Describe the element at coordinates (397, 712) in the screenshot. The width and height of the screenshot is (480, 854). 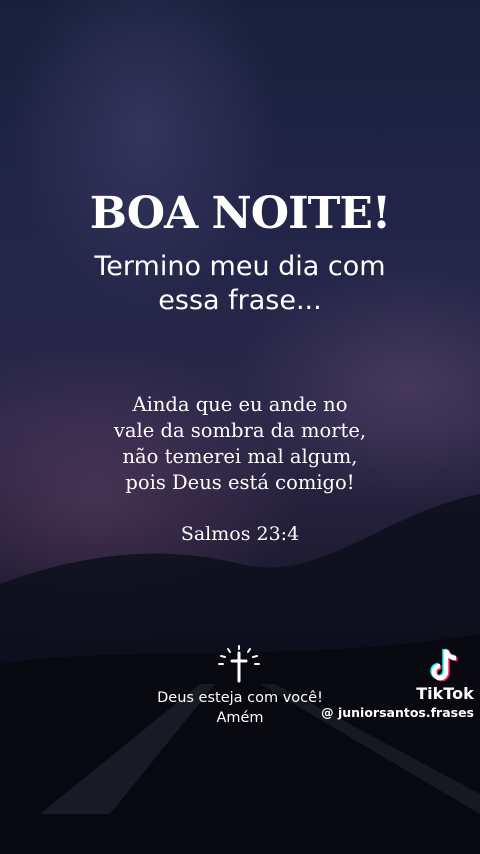
I see `tiktok-user-handle: @ juniorsantos.frases` at that location.